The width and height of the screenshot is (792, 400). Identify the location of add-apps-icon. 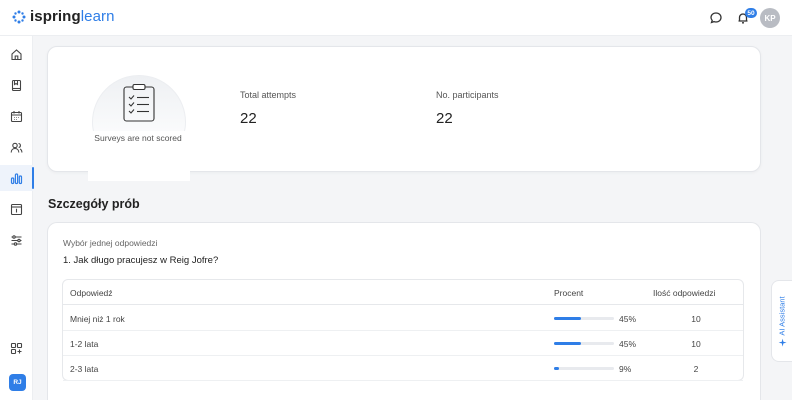
(16, 348).